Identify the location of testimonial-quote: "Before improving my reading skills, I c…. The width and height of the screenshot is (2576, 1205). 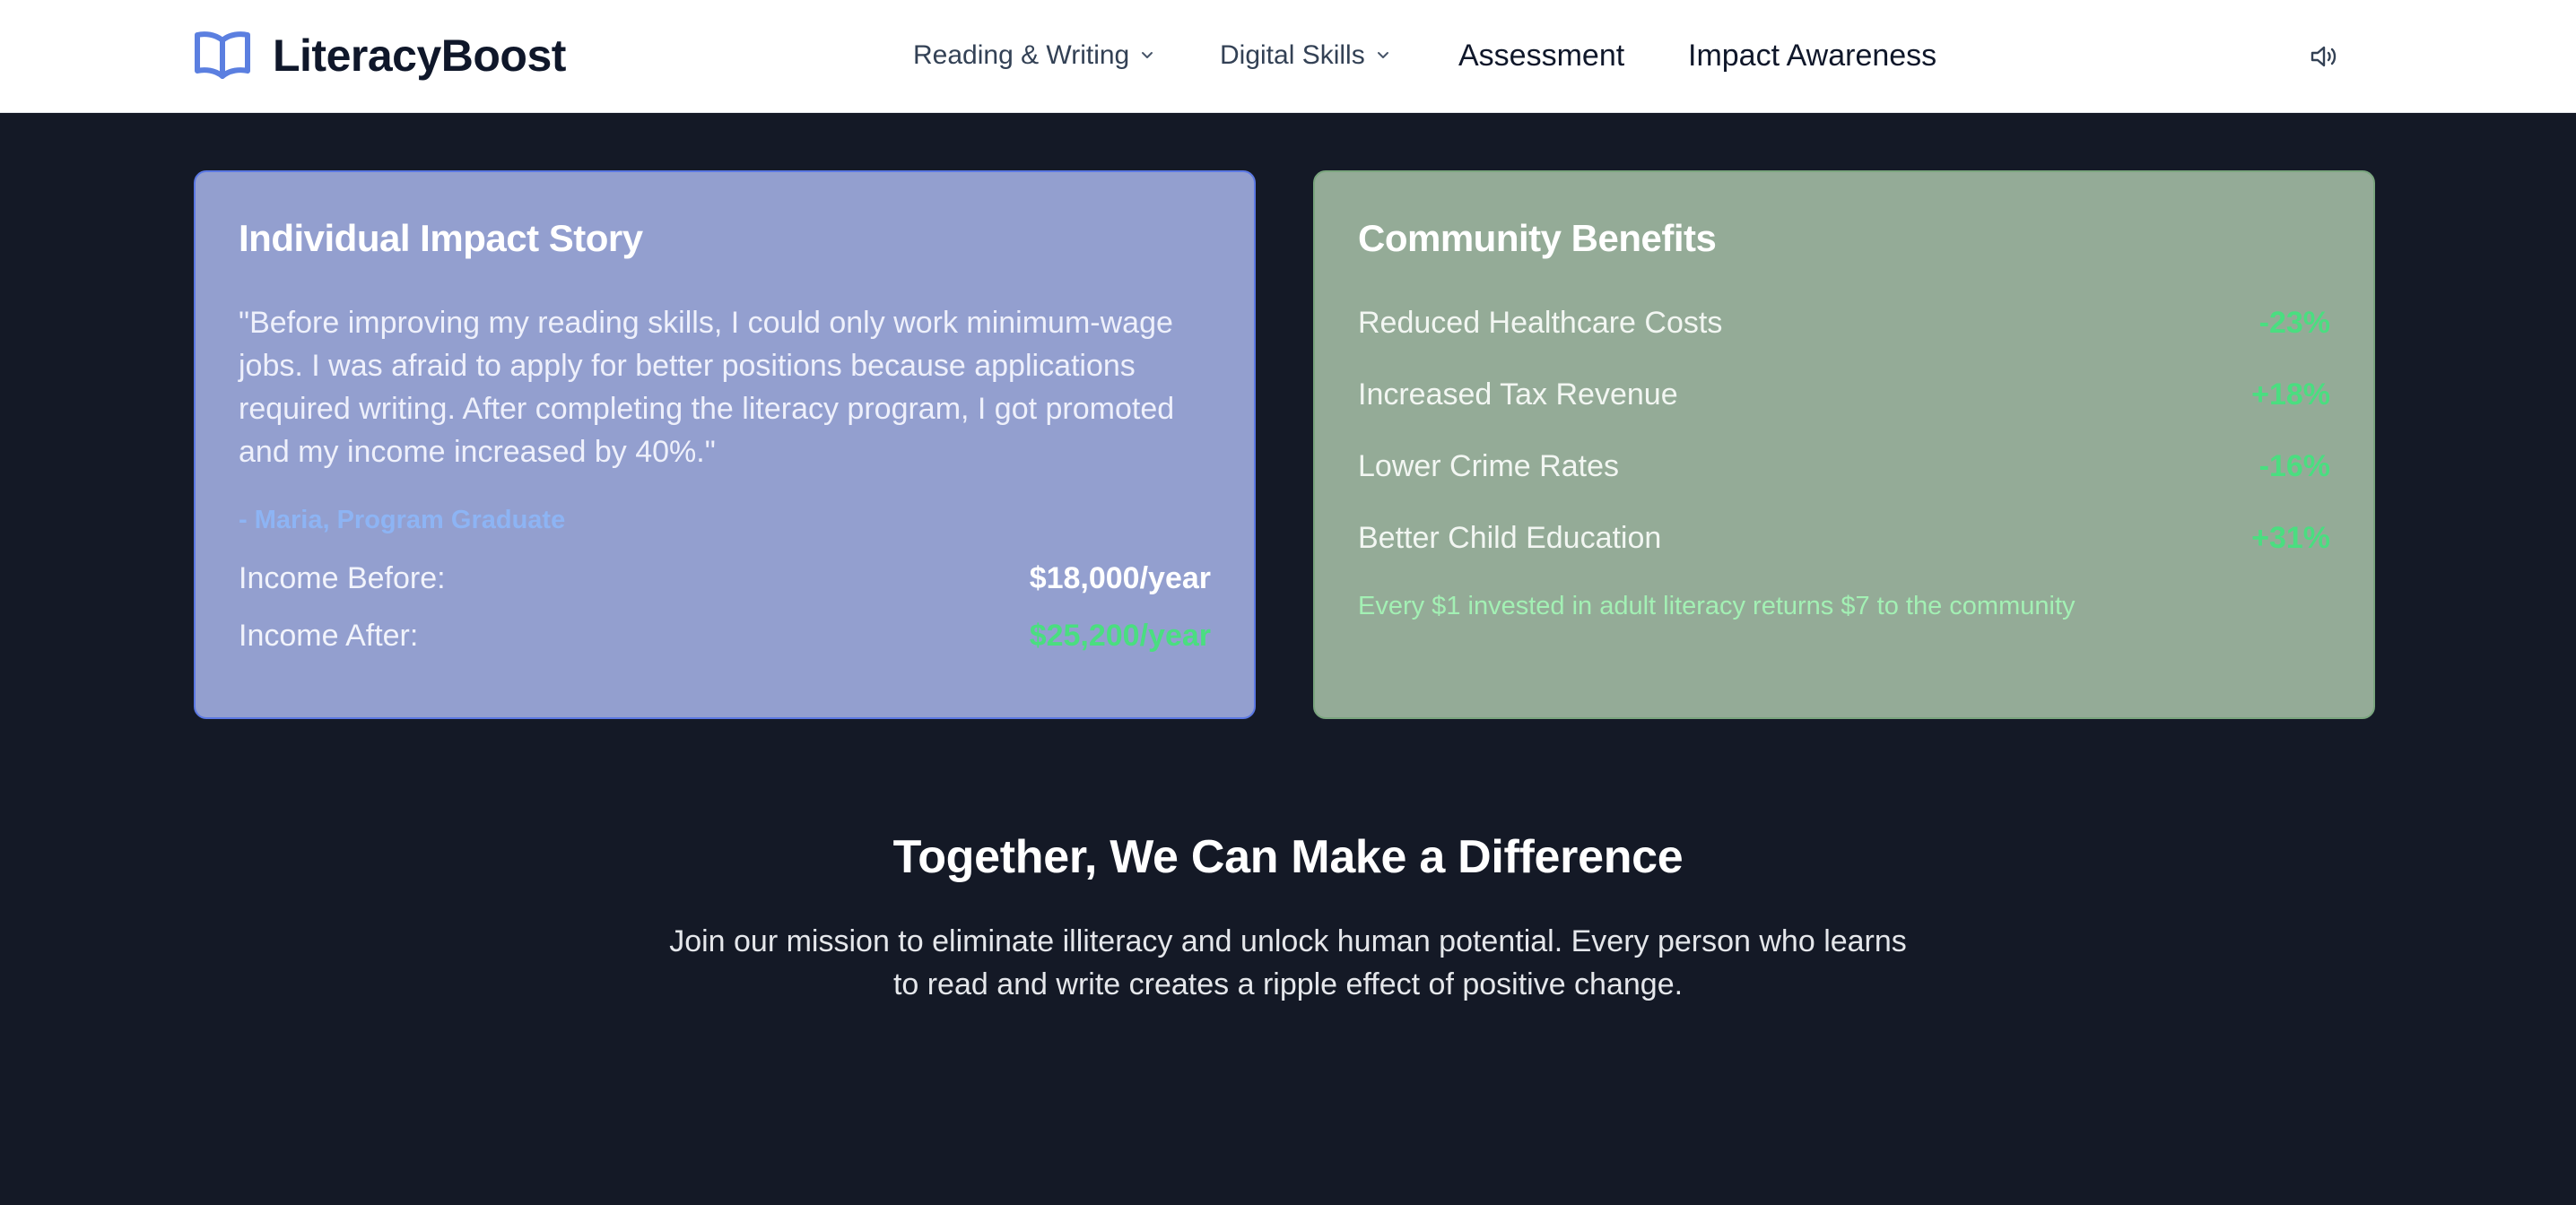
(707, 387).